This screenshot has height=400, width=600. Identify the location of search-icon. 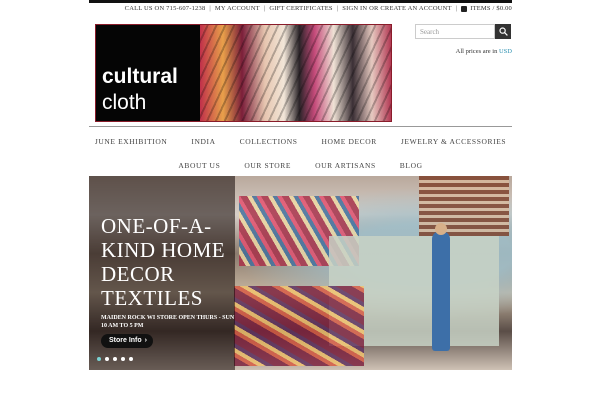
(503, 31).